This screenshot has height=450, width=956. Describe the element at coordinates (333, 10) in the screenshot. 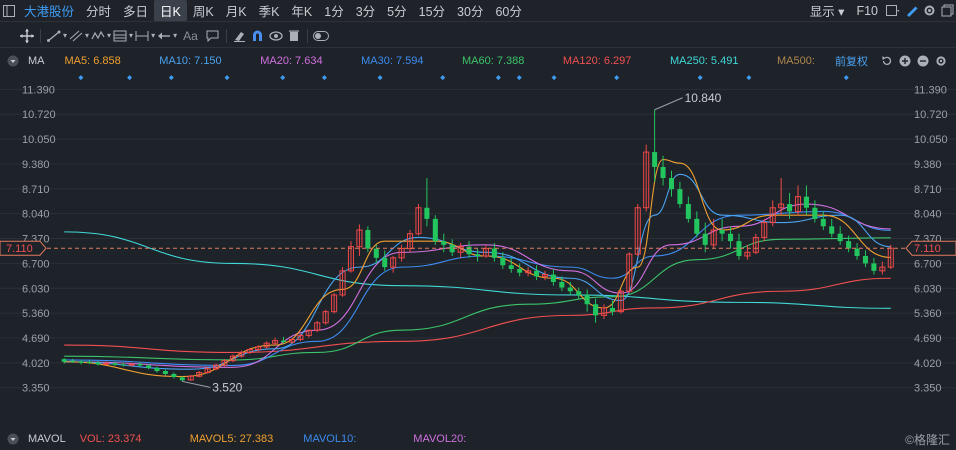

I see `period-tab-7: 1分` at that location.